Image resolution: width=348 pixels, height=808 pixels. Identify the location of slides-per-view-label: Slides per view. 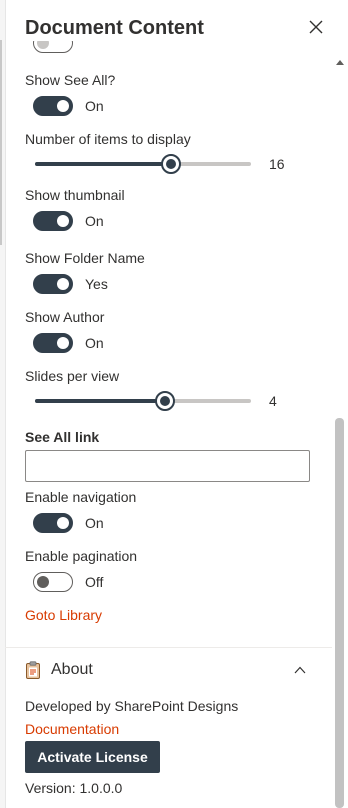
(72, 376).